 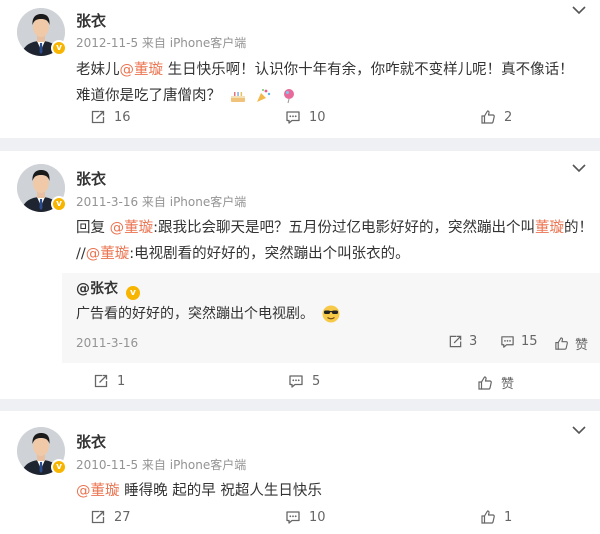 What do you see at coordinates (161, 202) in the screenshot?
I see `post-meta: 2011-3-16 来自 iPhone客户端` at bounding box center [161, 202].